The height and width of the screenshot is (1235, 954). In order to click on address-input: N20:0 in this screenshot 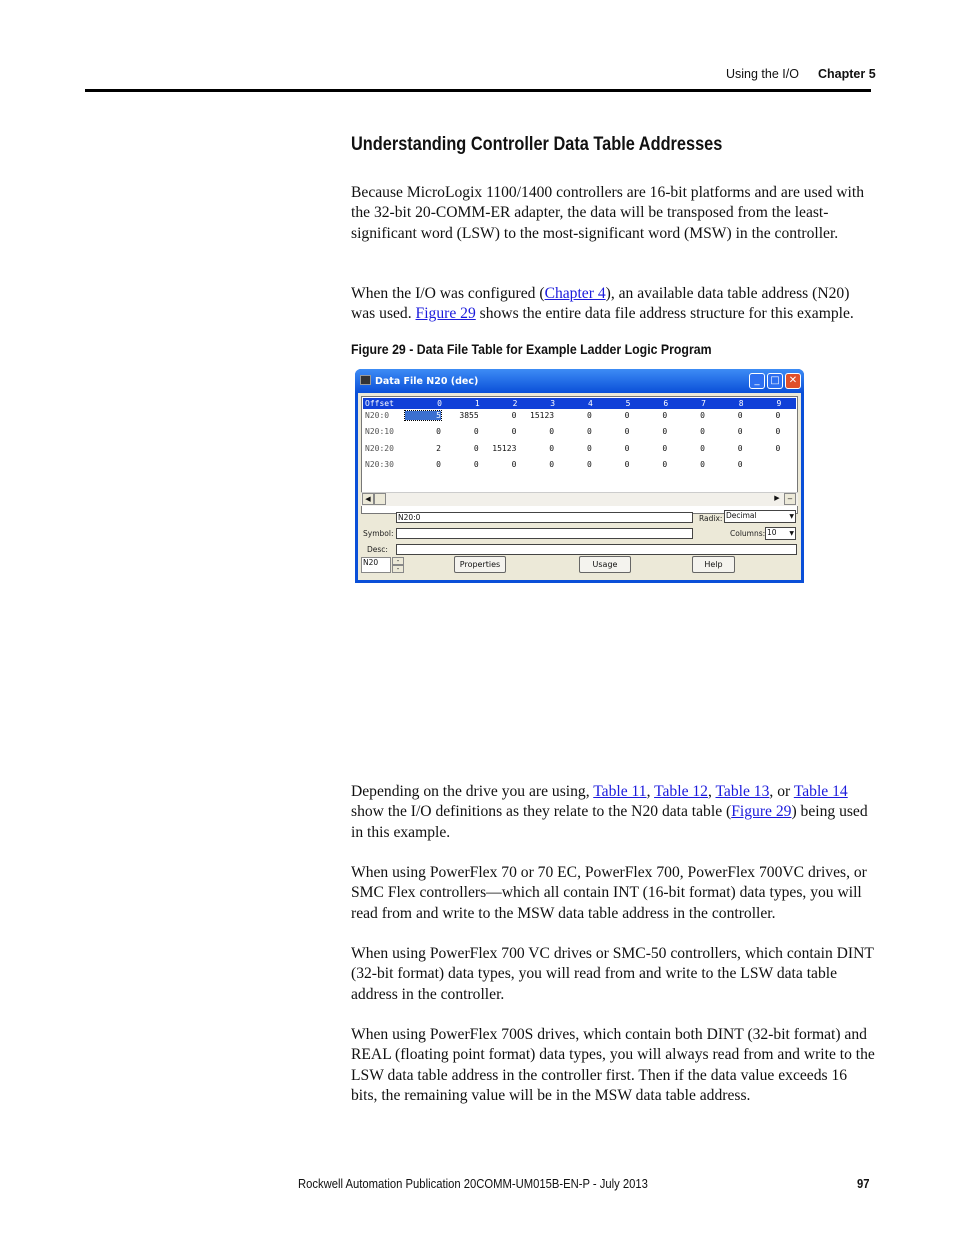, I will do `click(544, 517)`.